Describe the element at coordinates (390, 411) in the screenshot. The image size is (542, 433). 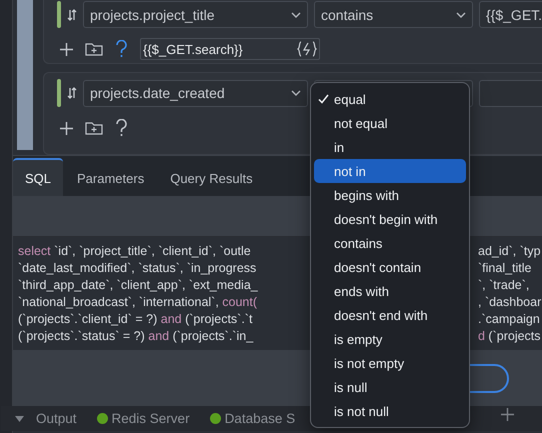
I see `menu-item: is not null` at that location.